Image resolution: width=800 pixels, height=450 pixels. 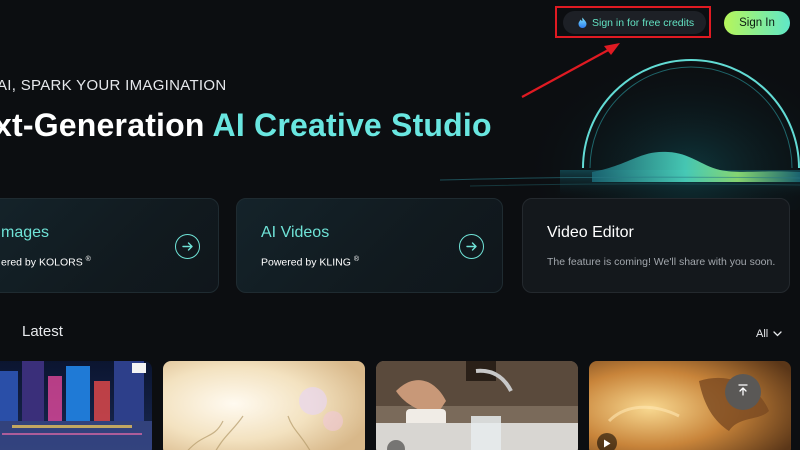 I want to click on card-ai-images: mages ered by KOLORS ®, so click(x=109, y=245).